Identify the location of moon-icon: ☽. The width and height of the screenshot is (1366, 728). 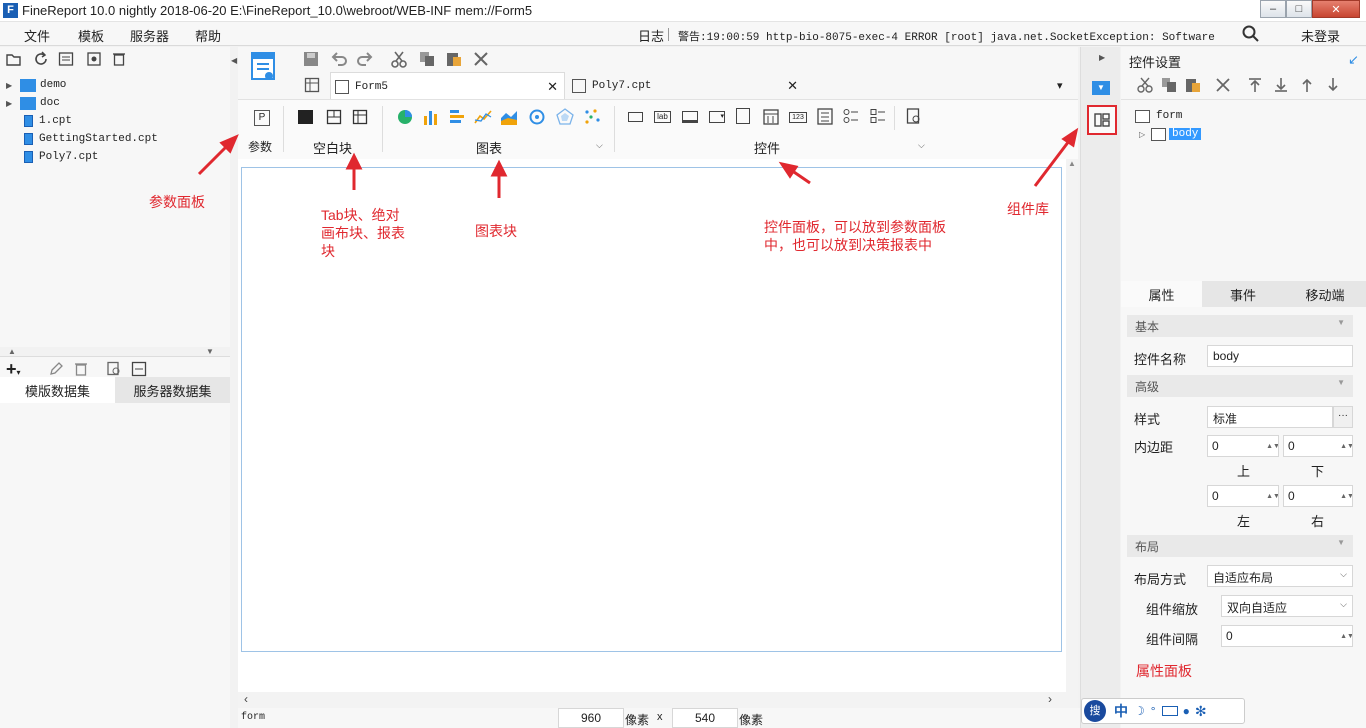
(1139, 711).